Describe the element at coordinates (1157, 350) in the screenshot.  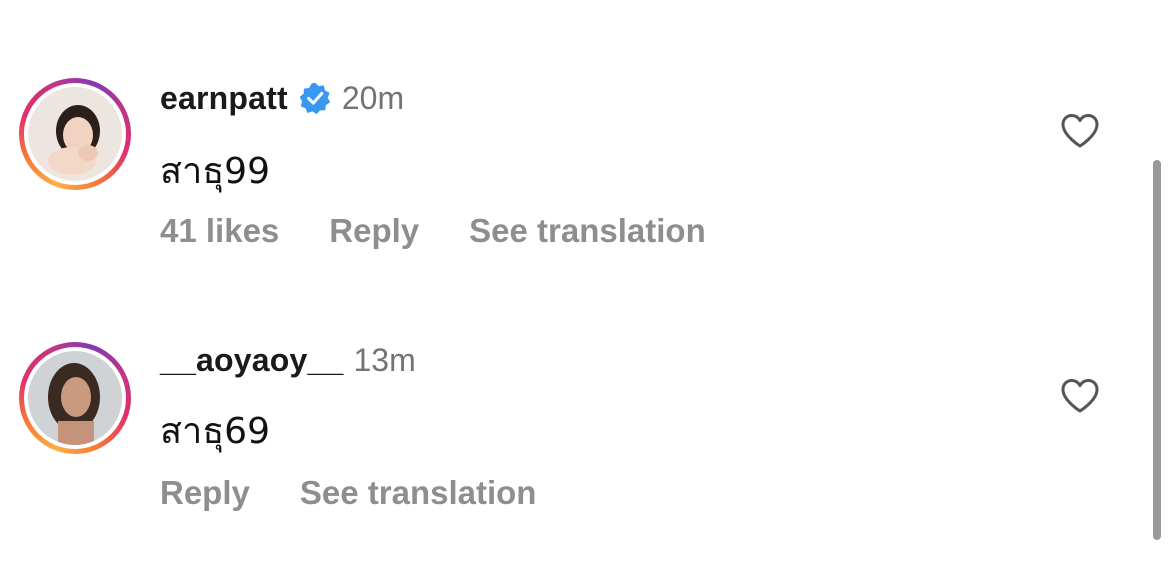
I see `scrollbar` at that location.